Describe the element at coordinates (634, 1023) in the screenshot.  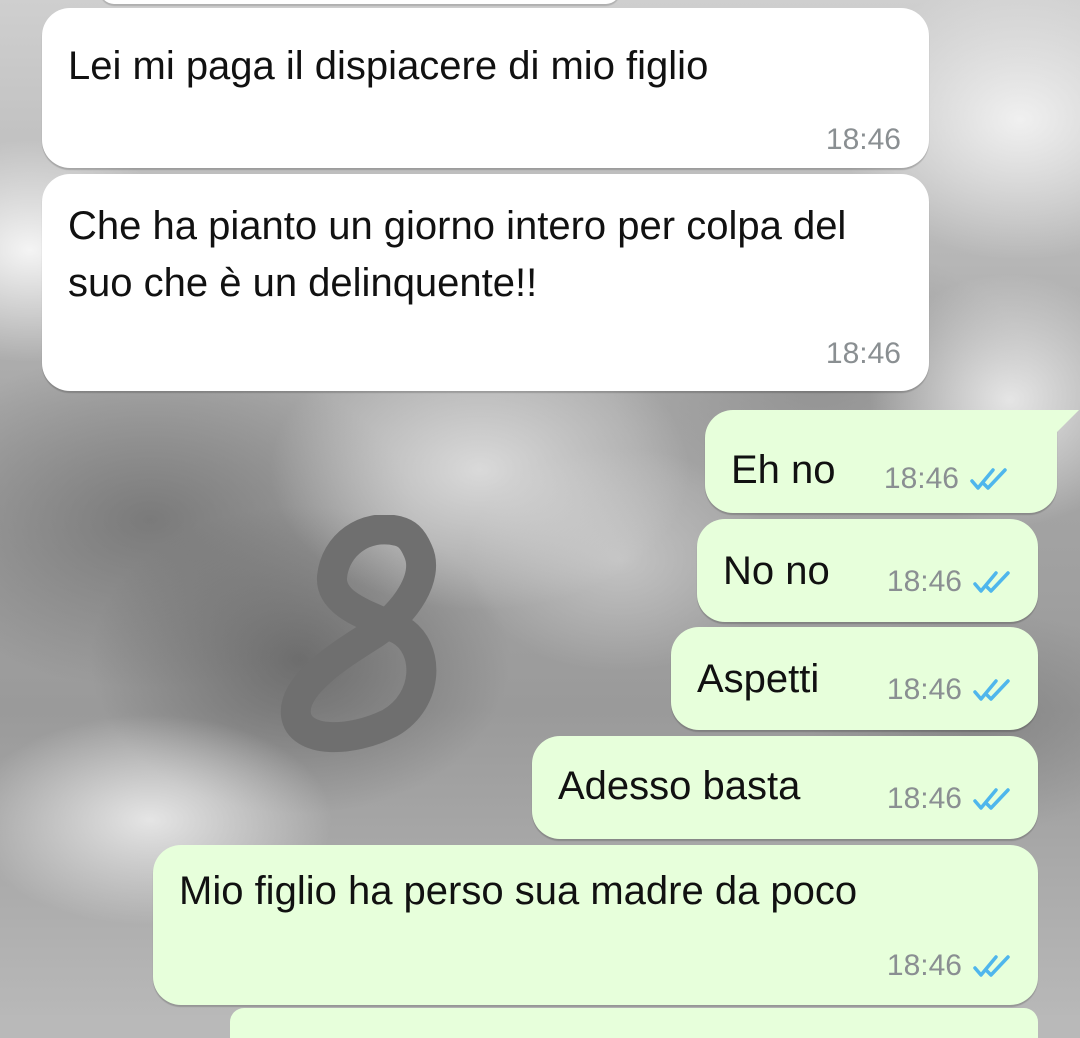
I see `next-message-bubble-edge` at that location.